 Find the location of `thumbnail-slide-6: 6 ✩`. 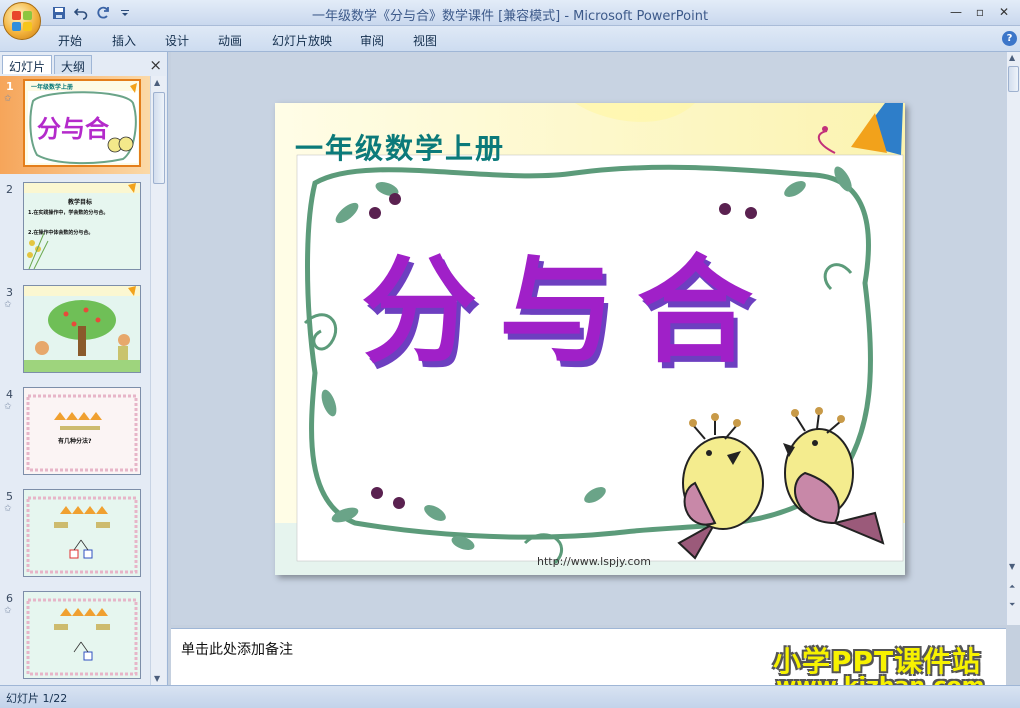

thumbnail-slide-6: 6 ✩ is located at coordinates (75, 636).